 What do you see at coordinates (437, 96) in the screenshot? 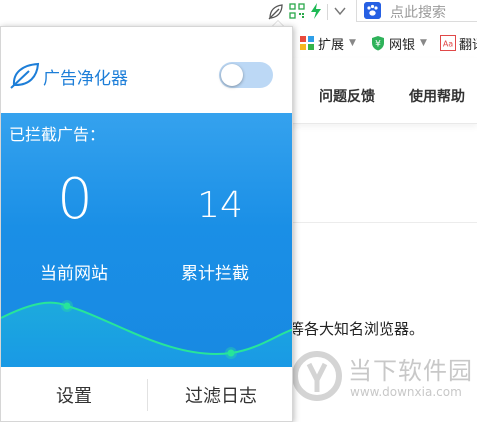
I see `nav-link-help: 使用帮助` at bounding box center [437, 96].